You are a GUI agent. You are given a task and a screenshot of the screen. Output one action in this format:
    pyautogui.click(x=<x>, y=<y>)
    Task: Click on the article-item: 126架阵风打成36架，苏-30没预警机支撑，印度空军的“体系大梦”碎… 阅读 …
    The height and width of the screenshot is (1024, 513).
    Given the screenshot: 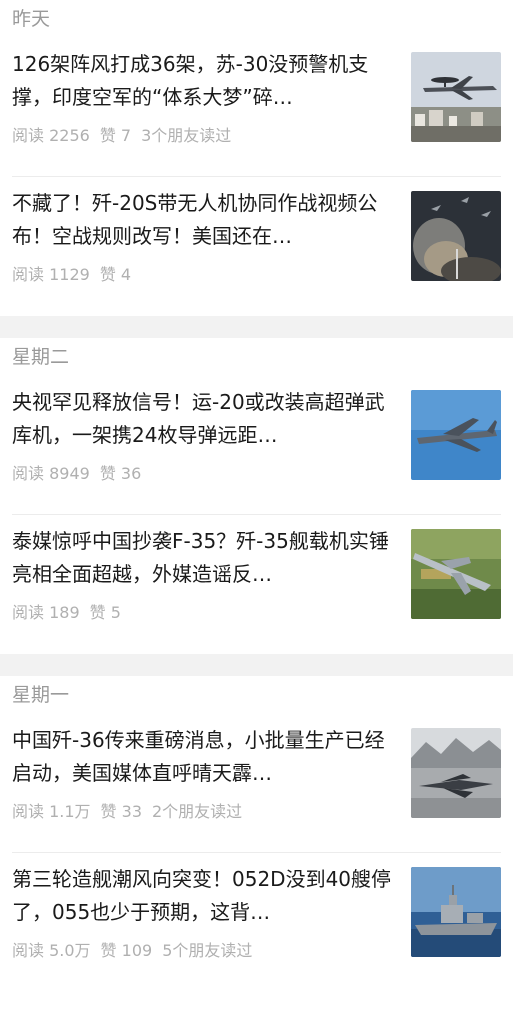 What is the action you would take?
    pyautogui.click(x=256, y=107)
    